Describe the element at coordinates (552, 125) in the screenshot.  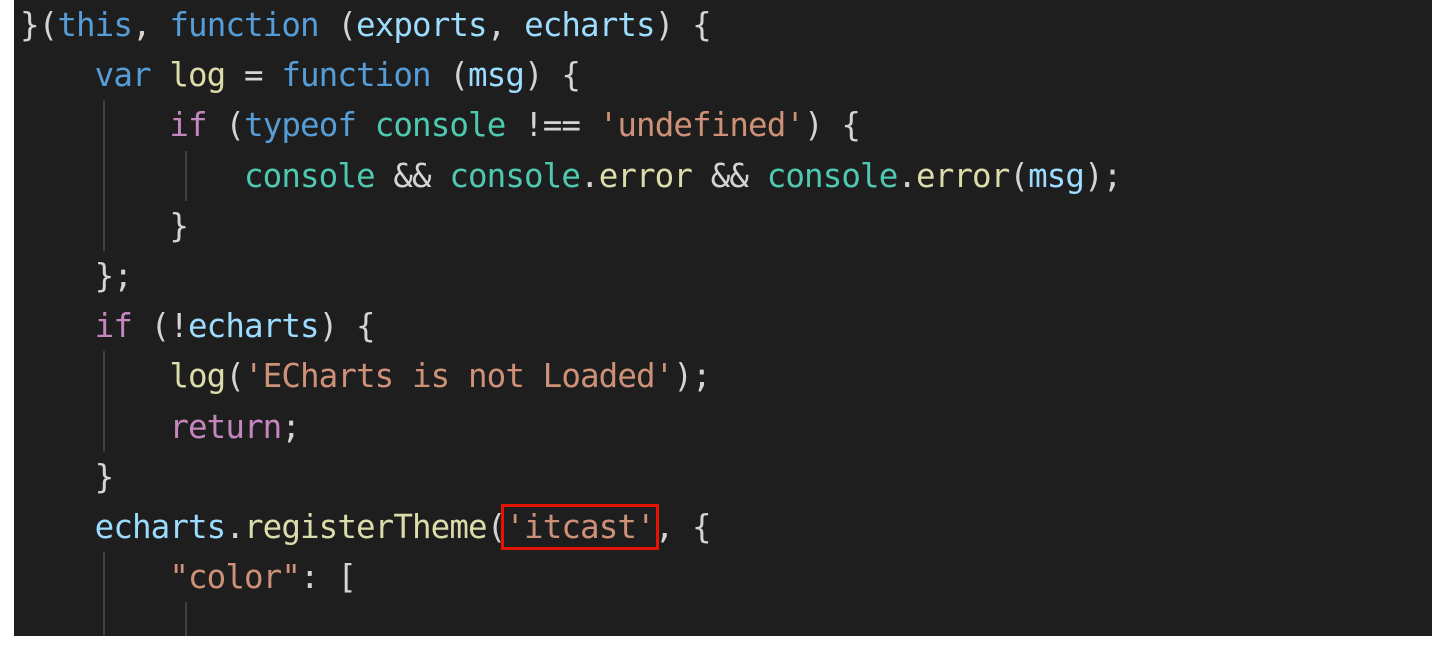
I see `code-token: !==` at that location.